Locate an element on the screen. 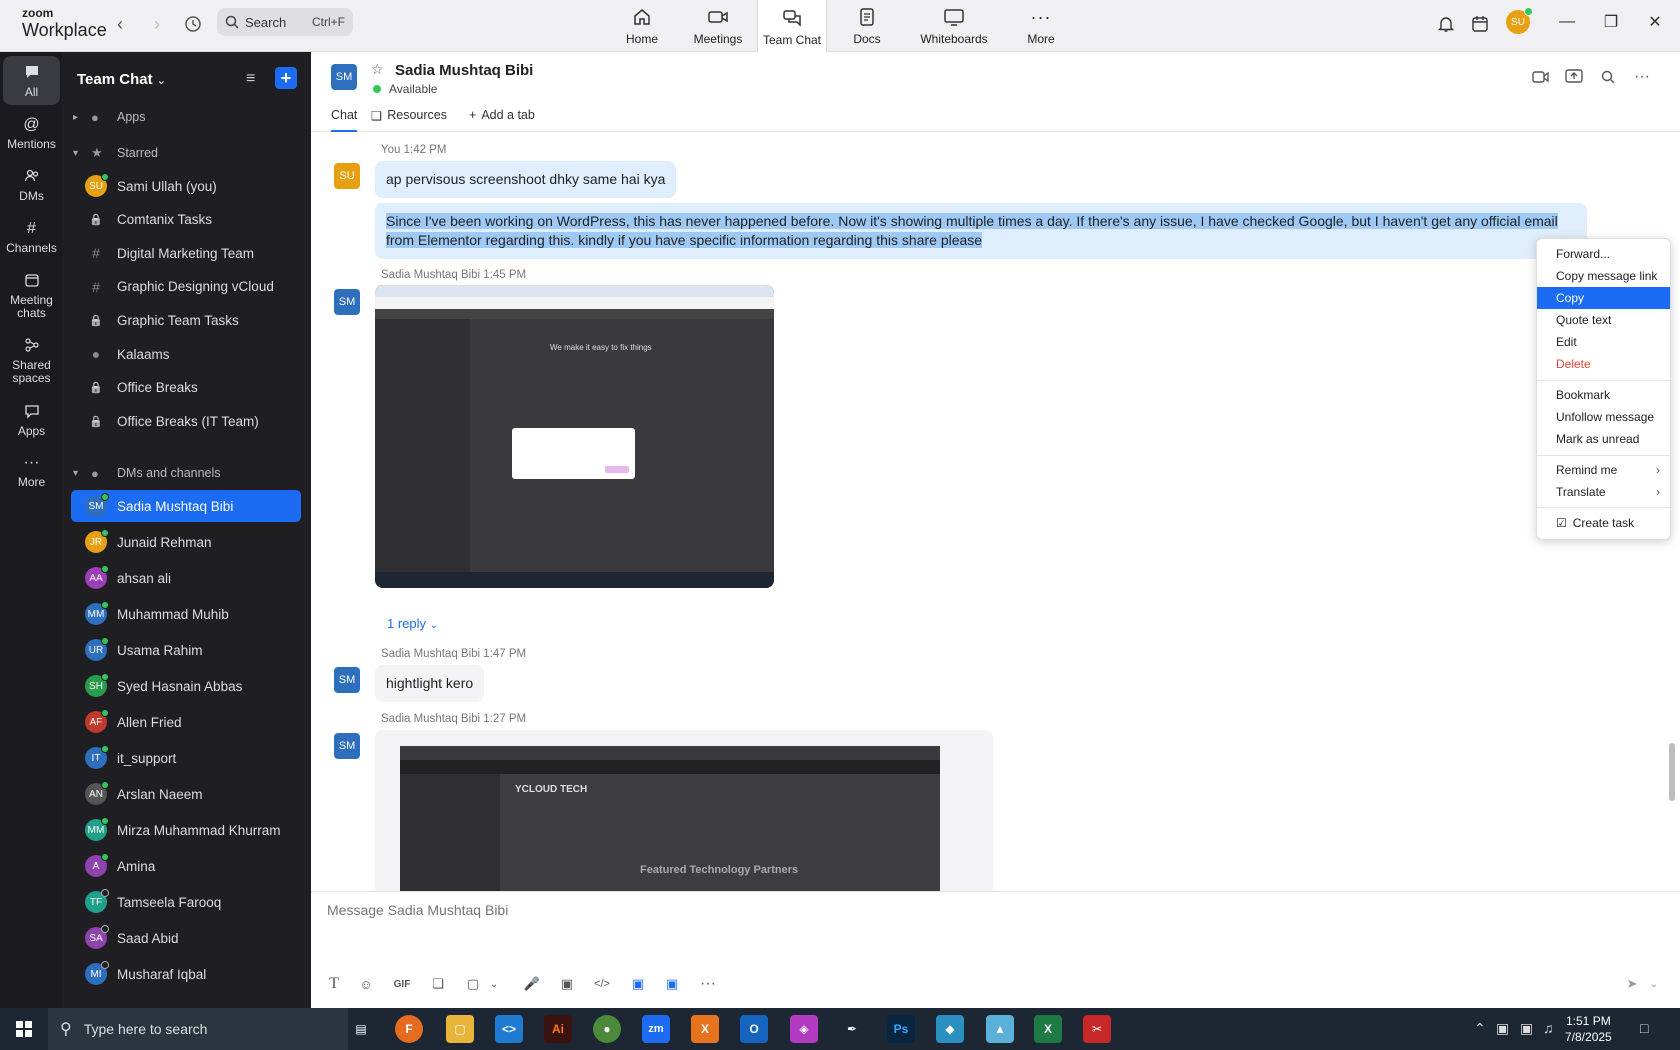 Image resolution: width=1680 pixels, height=1050 pixels. tab-resources: ❏ Resources is located at coordinates (409, 120).